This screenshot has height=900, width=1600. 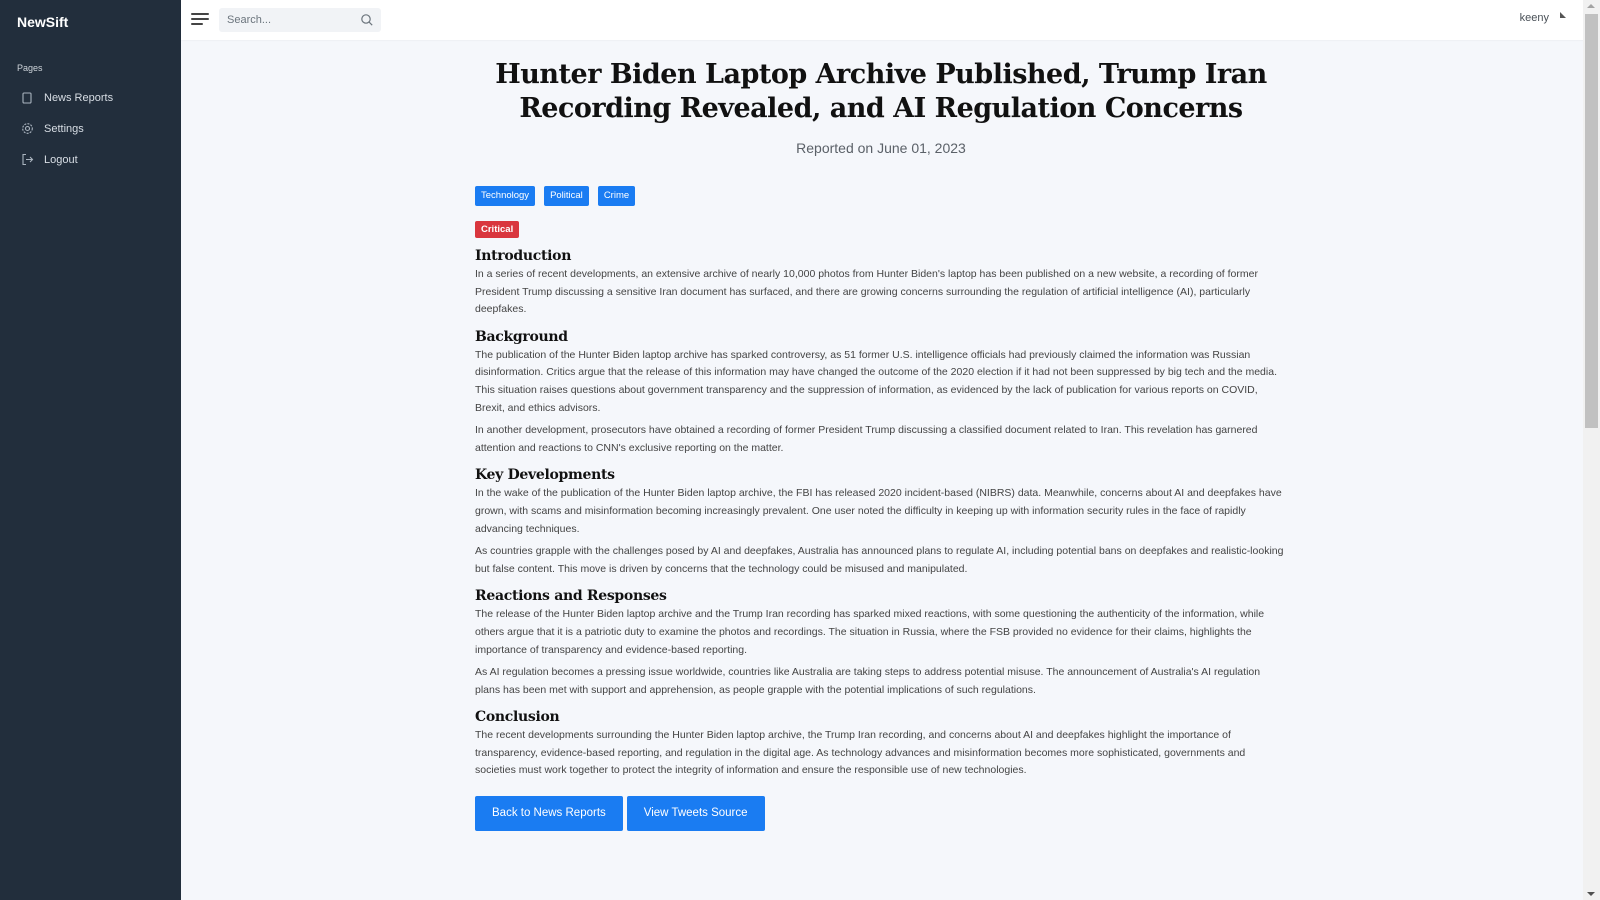 What do you see at coordinates (90, 159) in the screenshot?
I see `sidebar-item-logout: Logout` at bounding box center [90, 159].